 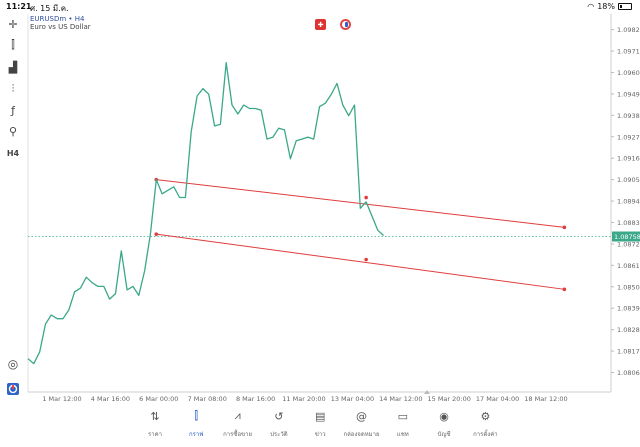 I want to click on time-tick-label: 4 Mar 16:00, so click(x=110, y=399).